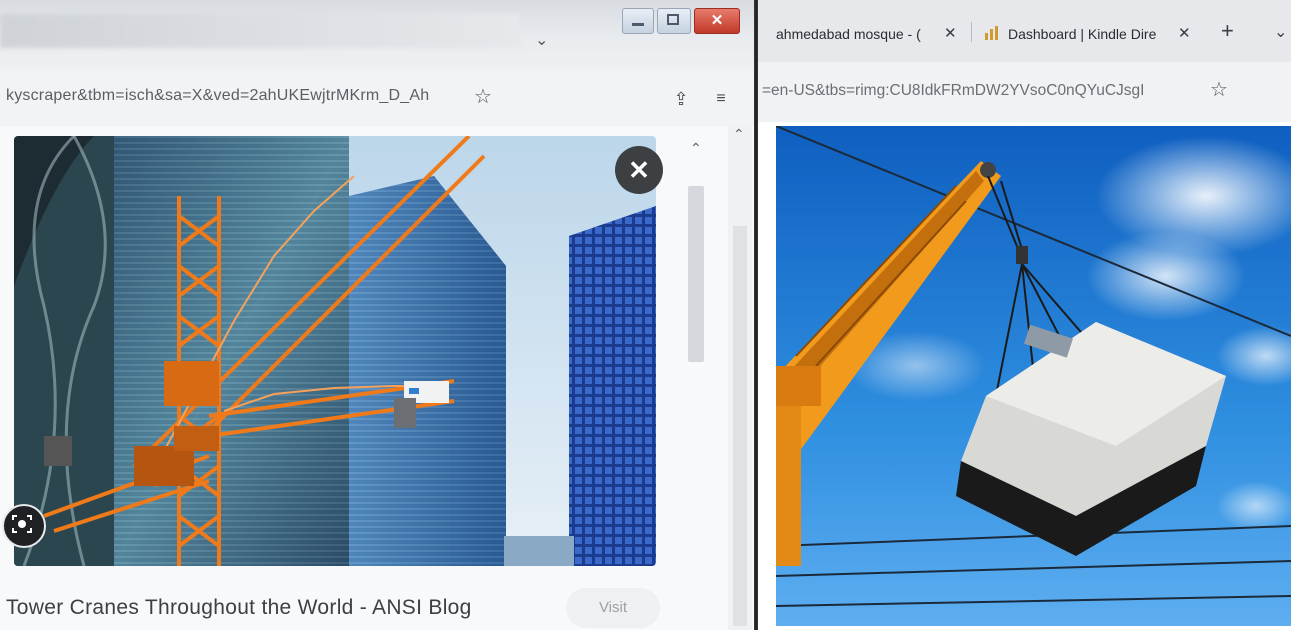 This screenshot has width=1291, height=630. I want to click on tab-overflow-chevron-icon: ⌄, so click(1280, 32).